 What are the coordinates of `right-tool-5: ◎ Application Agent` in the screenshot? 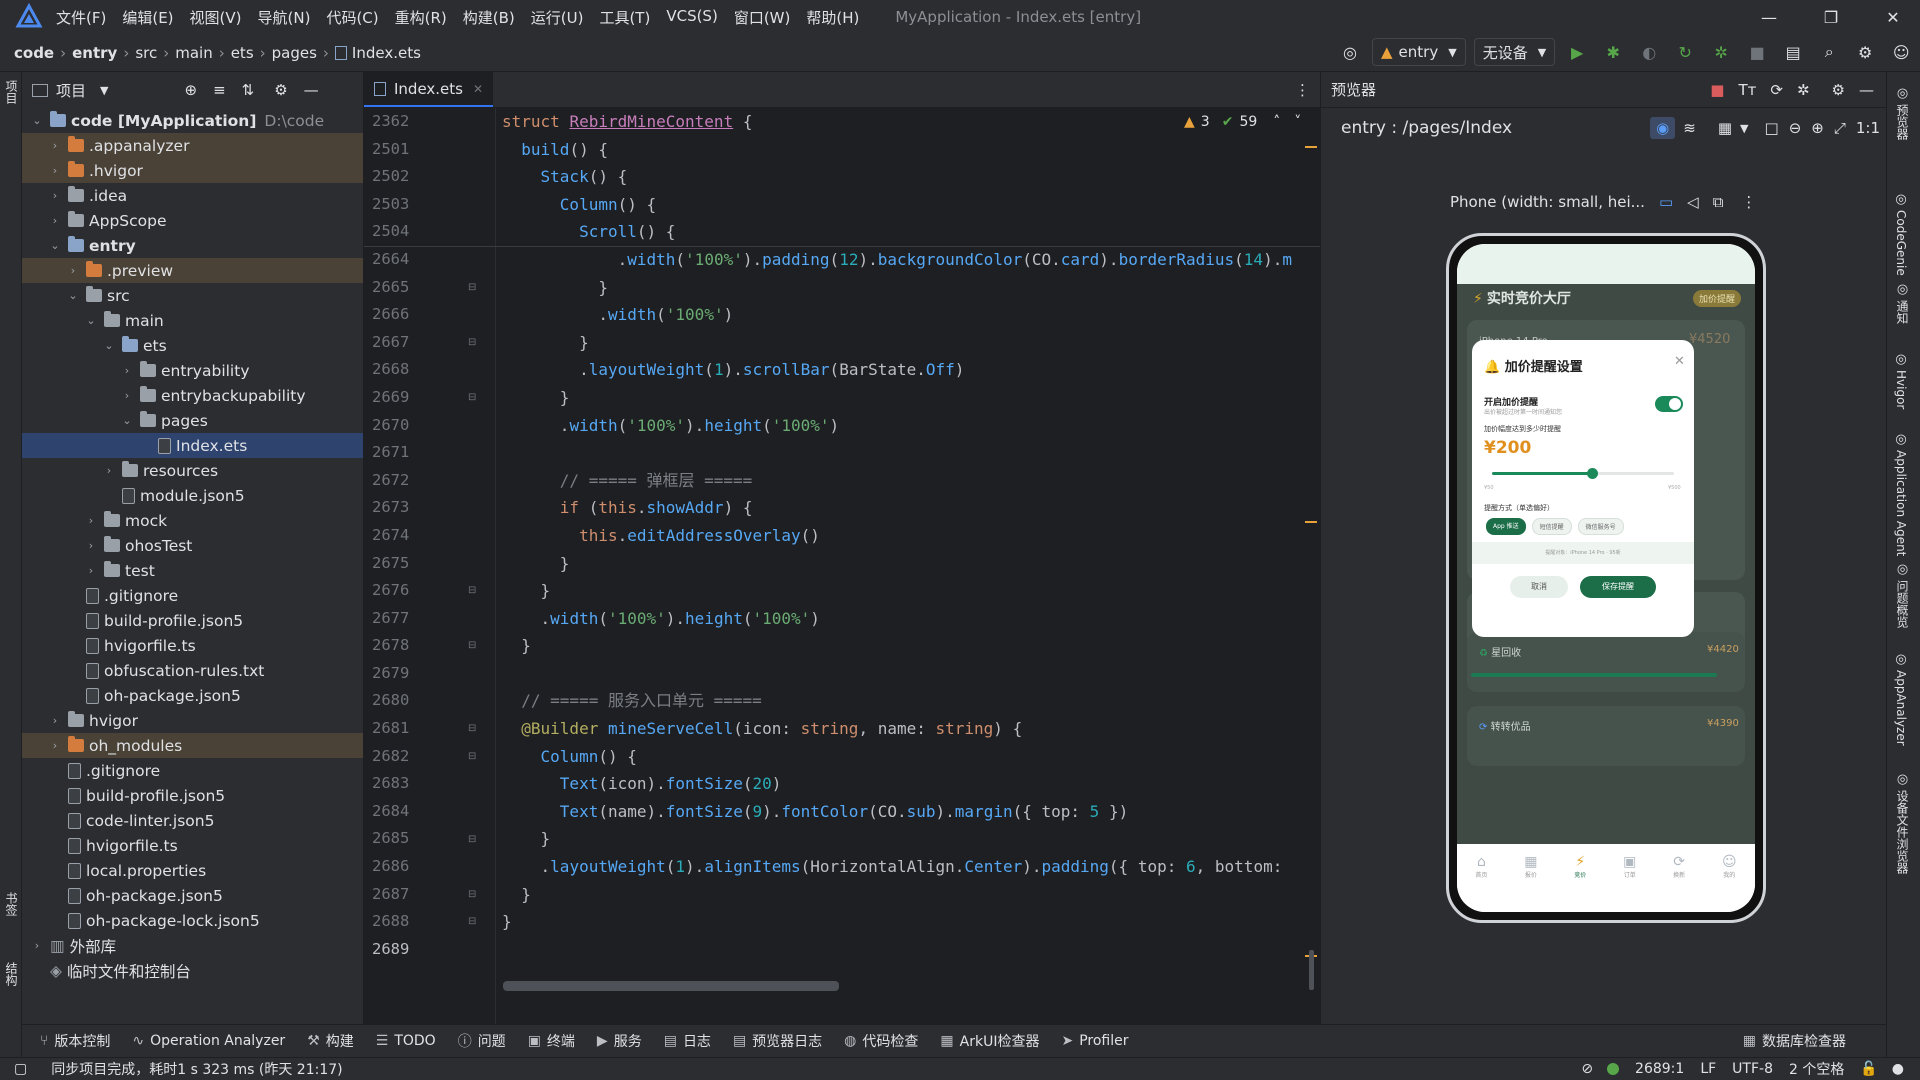 It's located at (1901, 494).